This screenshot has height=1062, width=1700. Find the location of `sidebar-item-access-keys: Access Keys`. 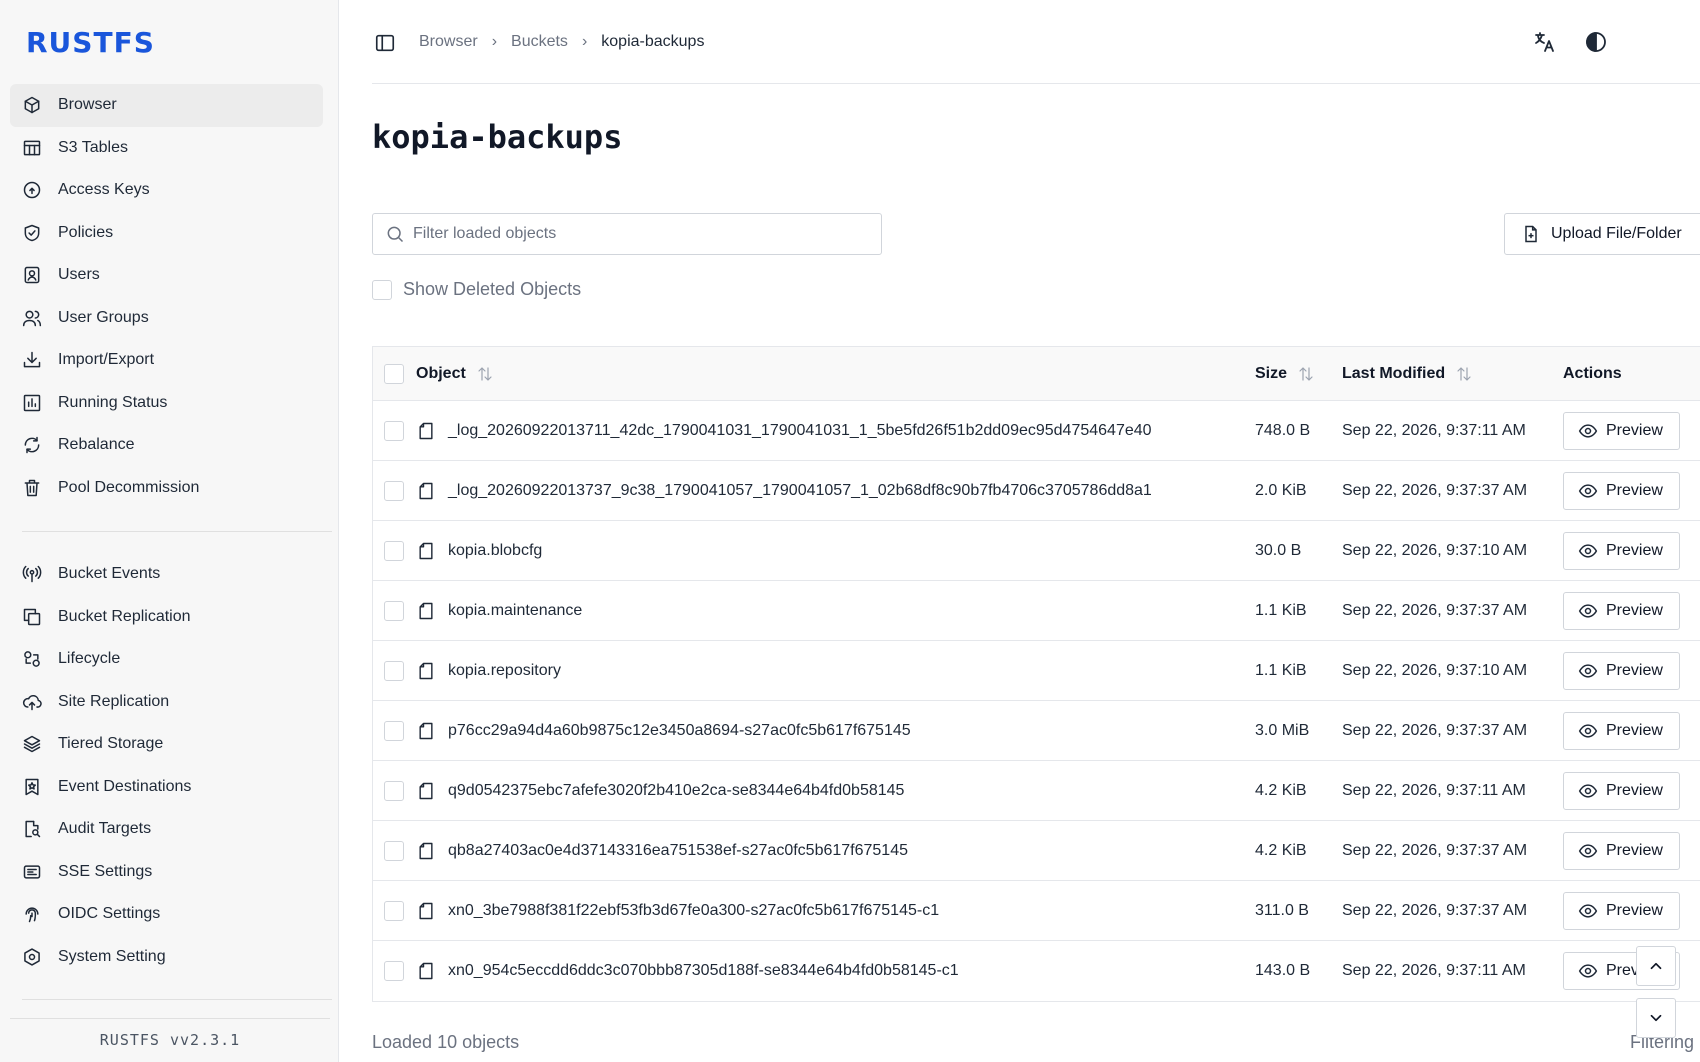

sidebar-item-access-keys: Access Keys is located at coordinates (166, 190).